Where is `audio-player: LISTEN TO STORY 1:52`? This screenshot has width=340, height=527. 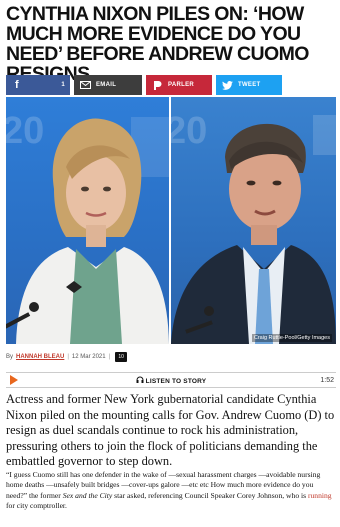
audio-player: LISTEN TO STORY 1:52 is located at coordinates (171, 380).